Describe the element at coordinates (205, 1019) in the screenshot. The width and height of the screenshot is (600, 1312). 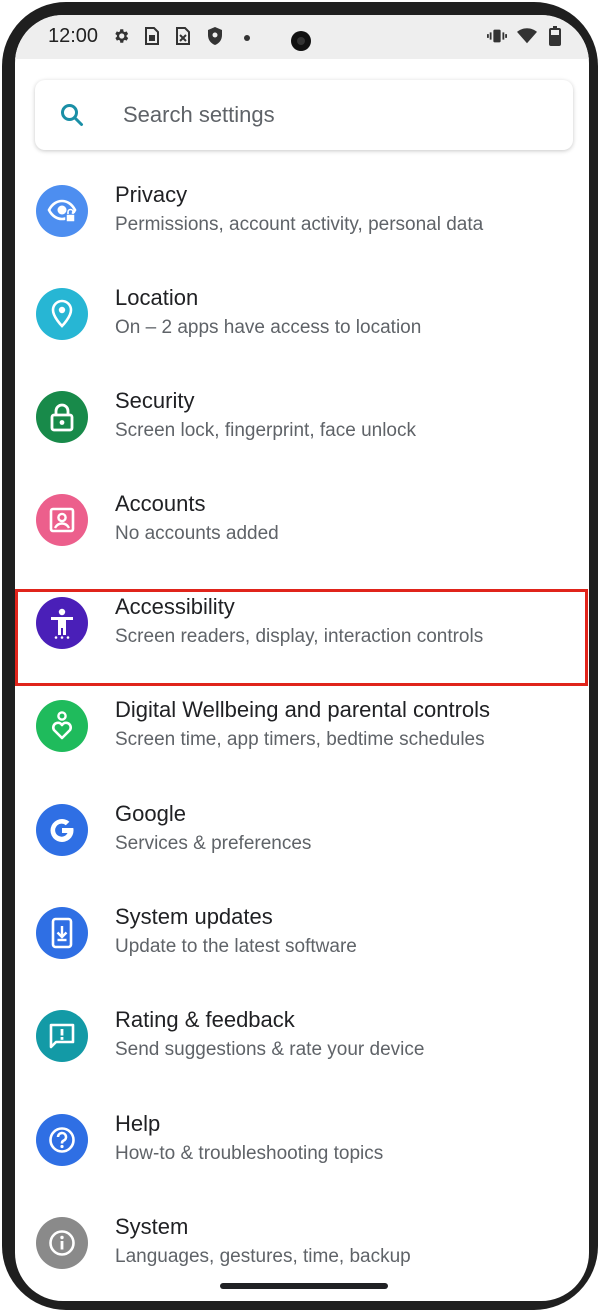
I see `settings-item-title: Rating & feedback` at that location.